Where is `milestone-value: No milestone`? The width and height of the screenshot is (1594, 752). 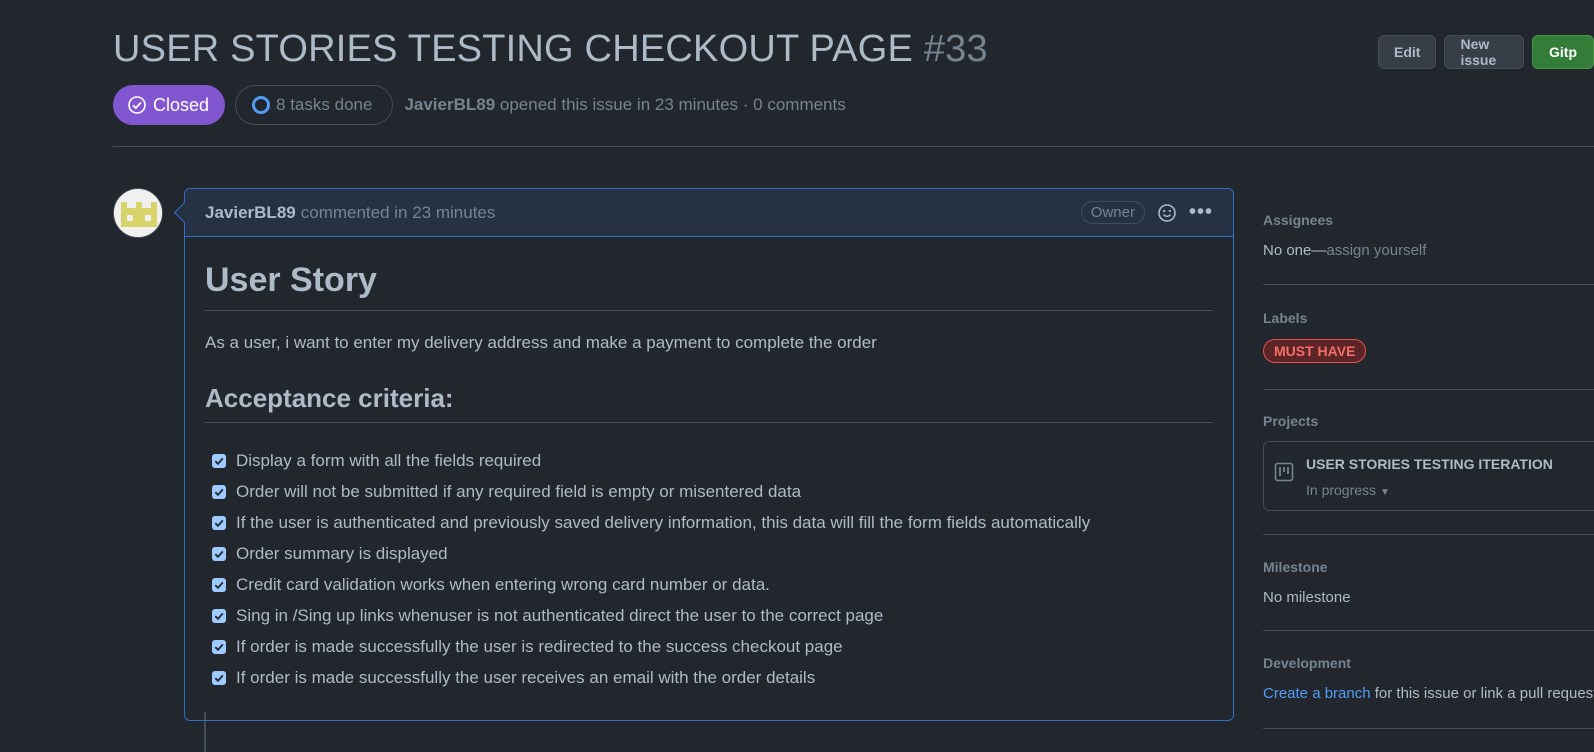
milestone-value: No milestone is located at coordinates (1307, 597).